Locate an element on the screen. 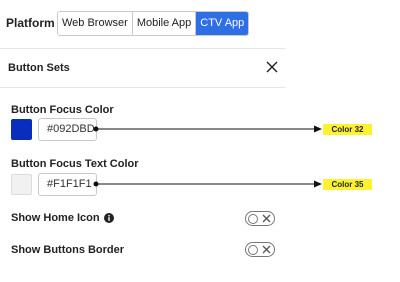 The image size is (400, 282). focus-text-color-swatch is located at coordinates (21, 184).